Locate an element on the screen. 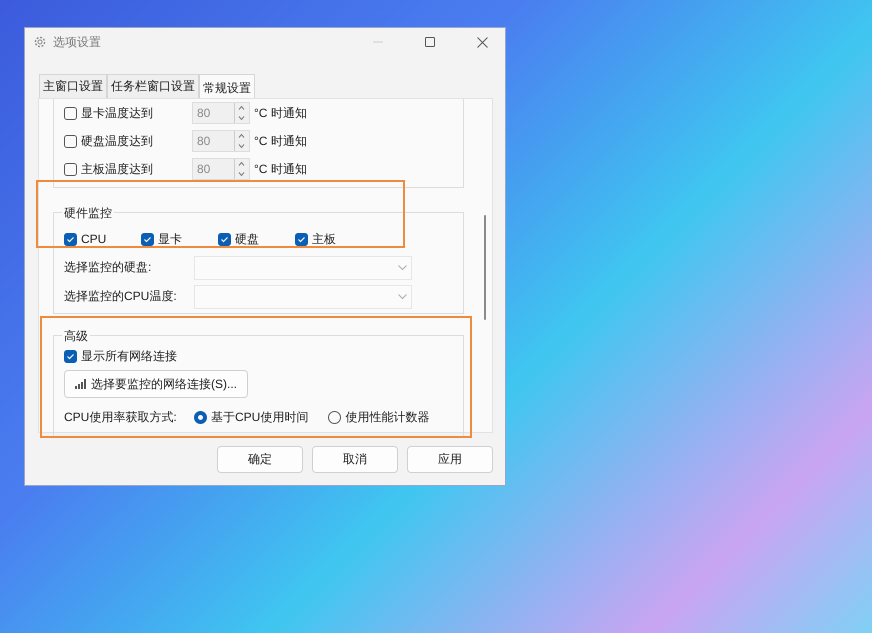 Image resolution: width=872 pixels, height=633 pixels. checkbox-label: CPU is located at coordinates (93, 239).